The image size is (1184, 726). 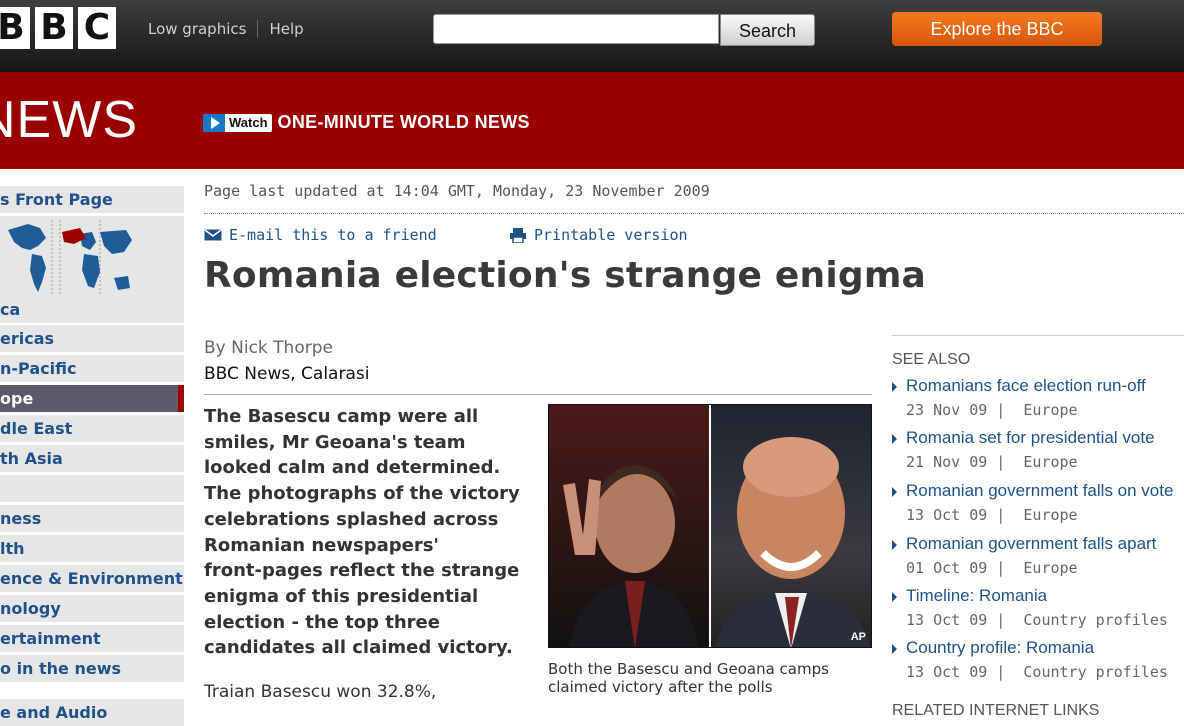 What do you see at coordinates (248, 122) in the screenshot?
I see `watch-label: Watch` at bounding box center [248, 122].